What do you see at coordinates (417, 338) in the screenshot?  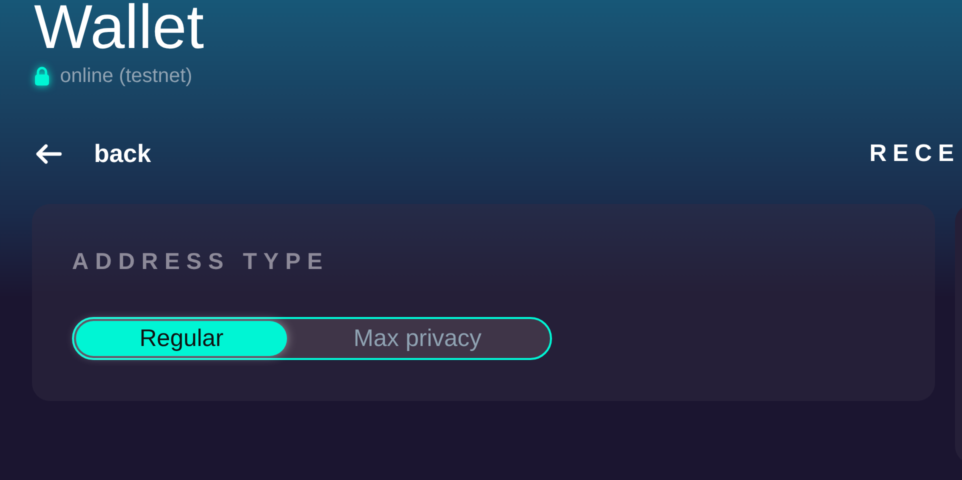 I see `address-type-option: Max privacy` at bounding box center [417, 338].